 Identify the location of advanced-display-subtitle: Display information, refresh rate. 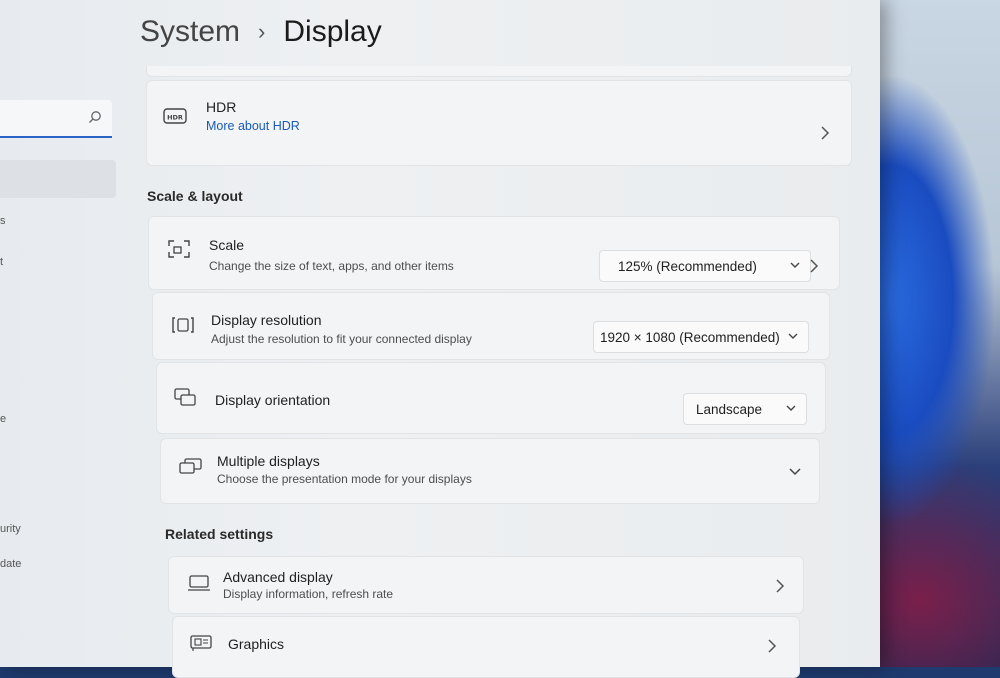
(308, 594).